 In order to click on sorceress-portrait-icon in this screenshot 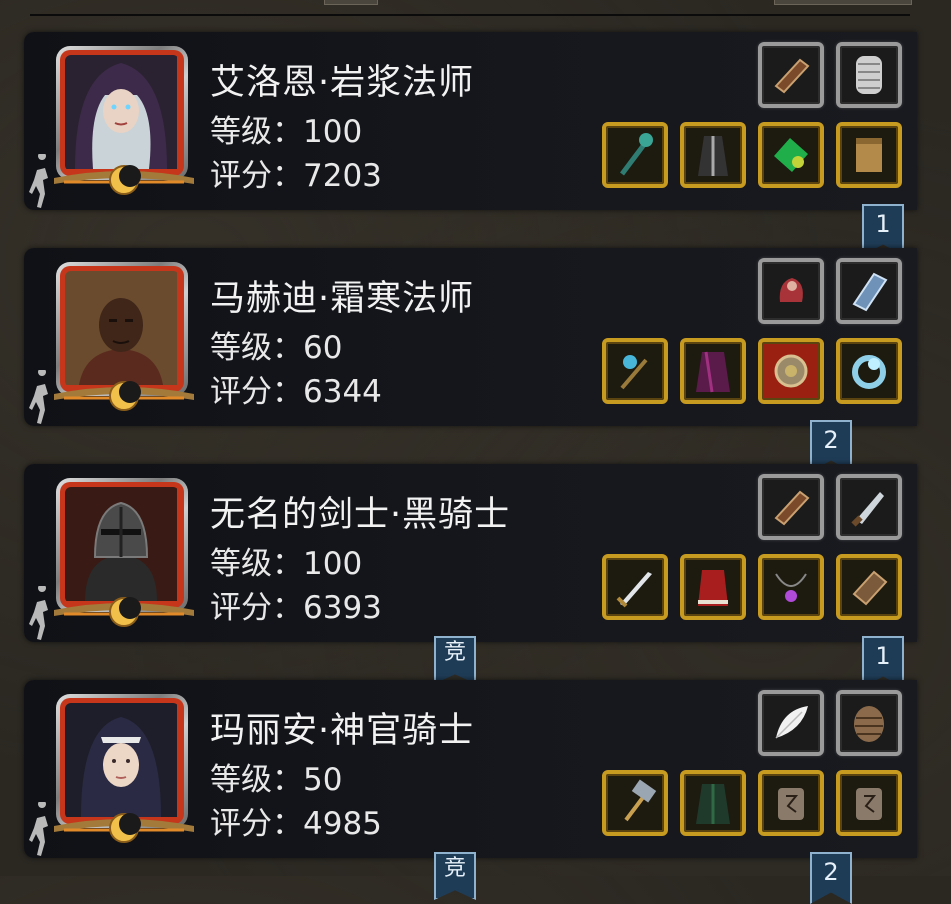, I will do `click(121, 112)`.